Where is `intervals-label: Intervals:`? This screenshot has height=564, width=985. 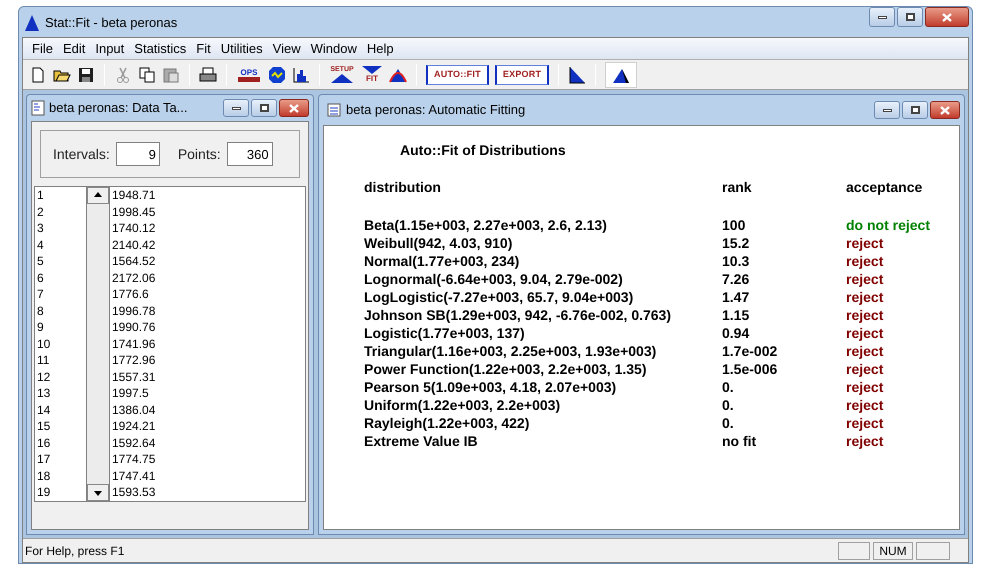 intervals-label: Intervals: is located at coordinates (81, 154).